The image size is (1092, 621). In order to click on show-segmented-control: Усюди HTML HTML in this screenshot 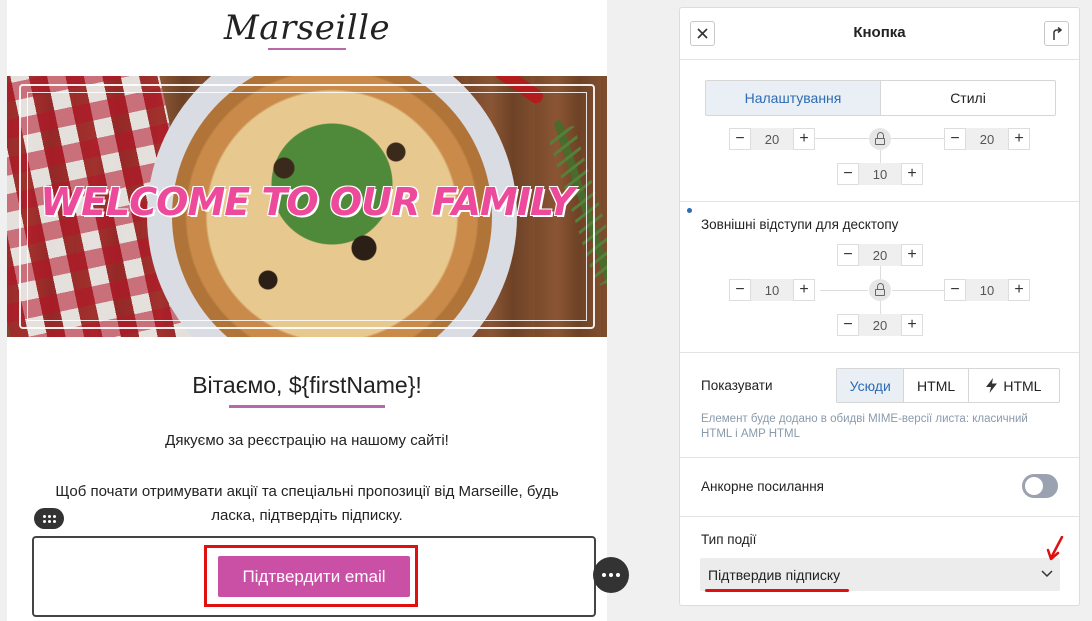, I will do `click(948, 385)`.